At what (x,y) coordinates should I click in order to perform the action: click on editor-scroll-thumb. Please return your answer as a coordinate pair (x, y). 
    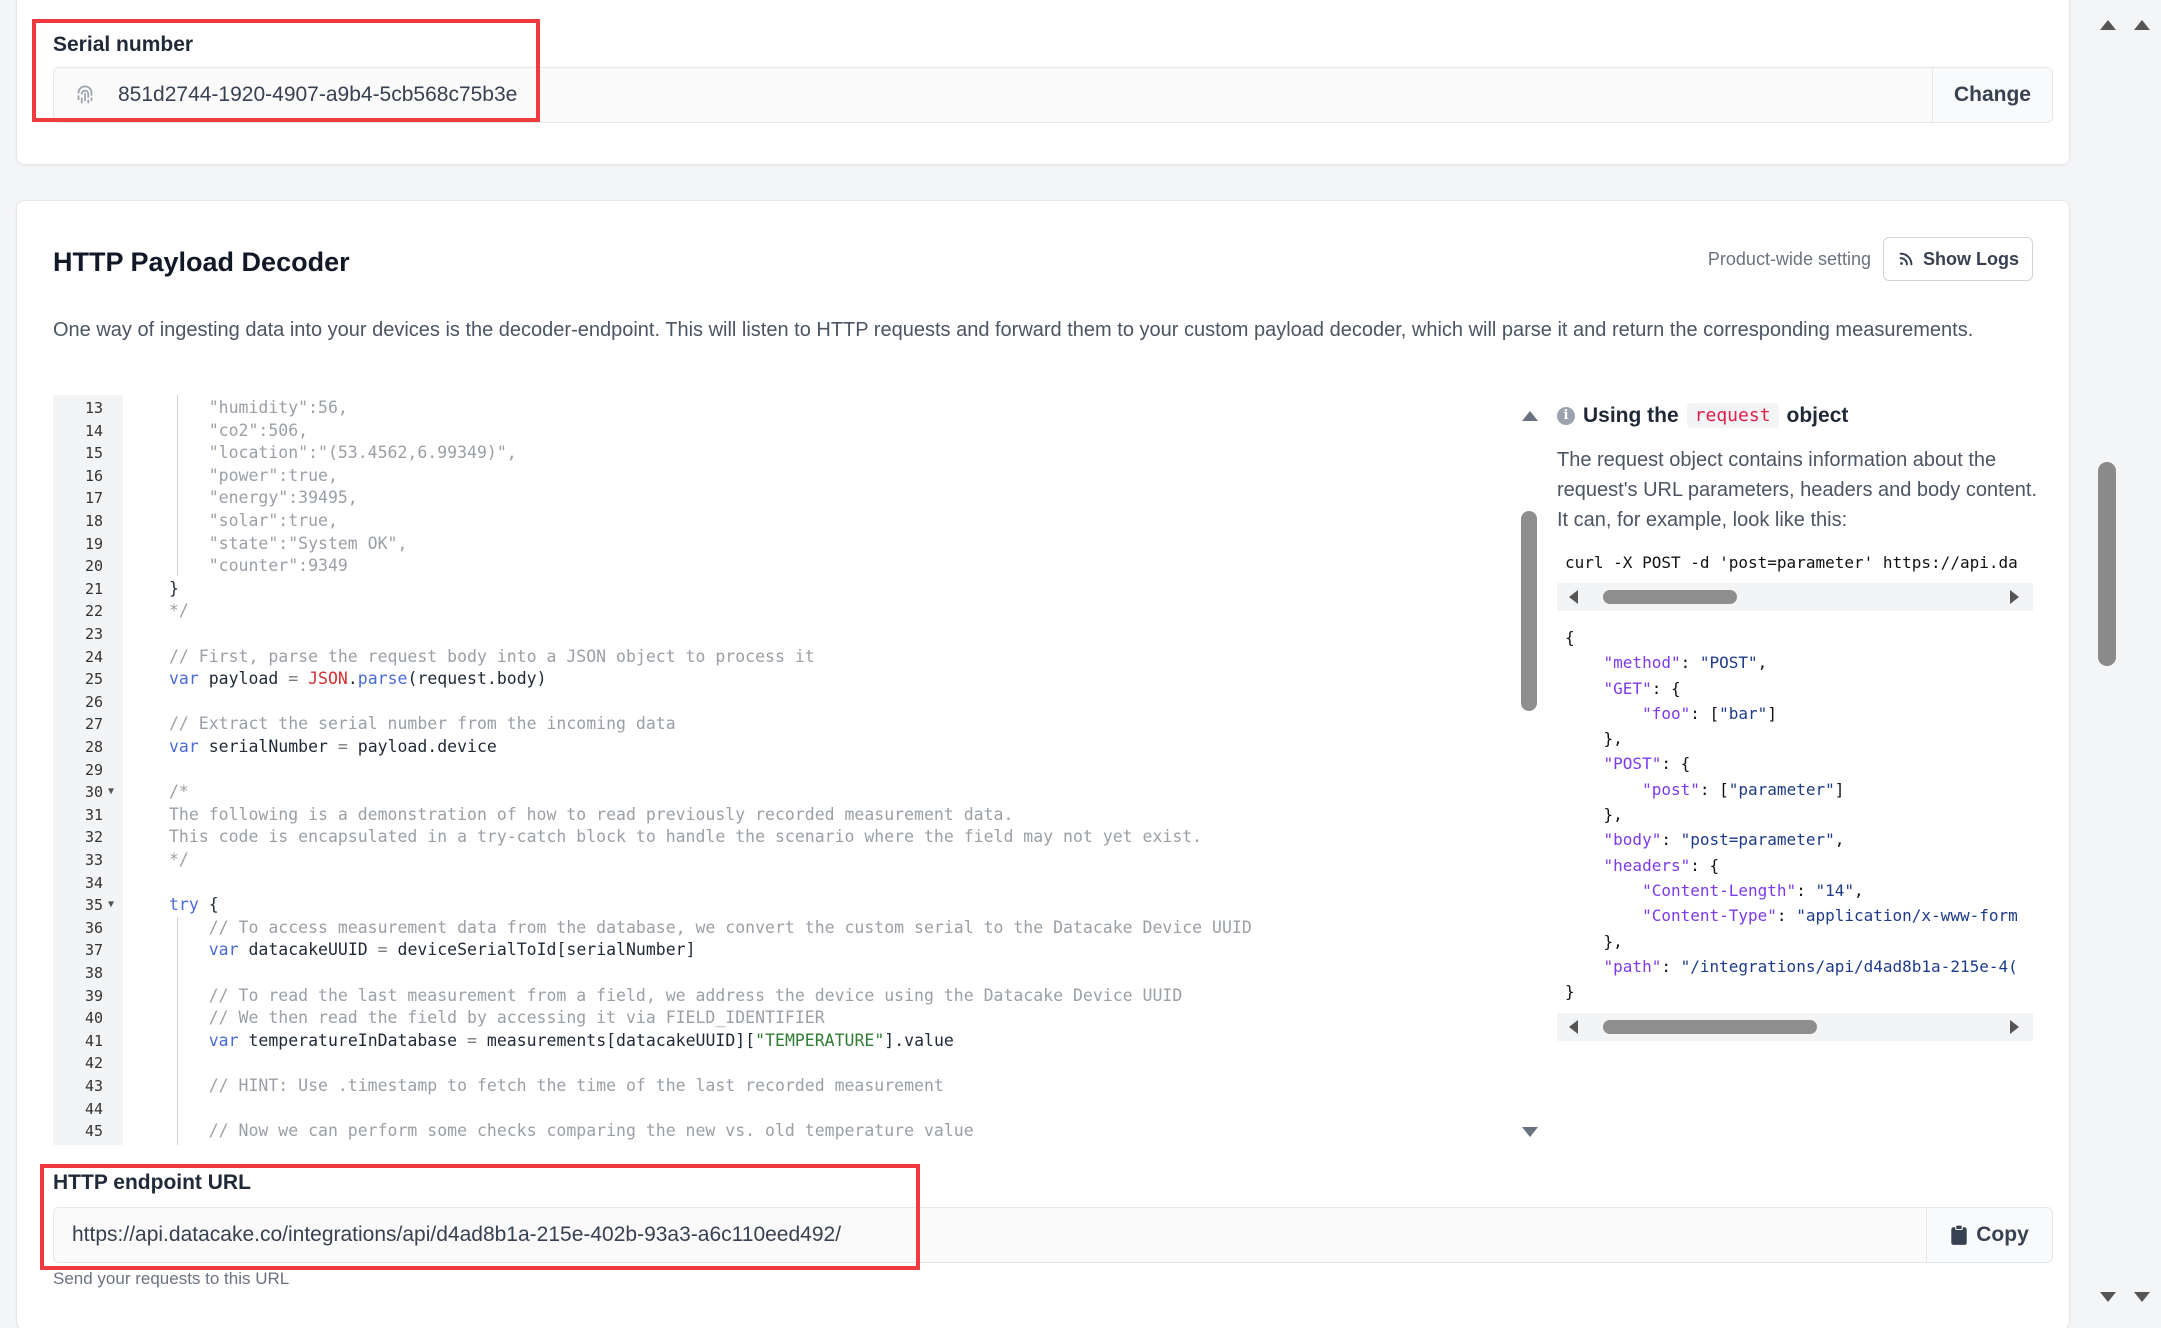
    Looking at the image, I should click on (1529, 611).